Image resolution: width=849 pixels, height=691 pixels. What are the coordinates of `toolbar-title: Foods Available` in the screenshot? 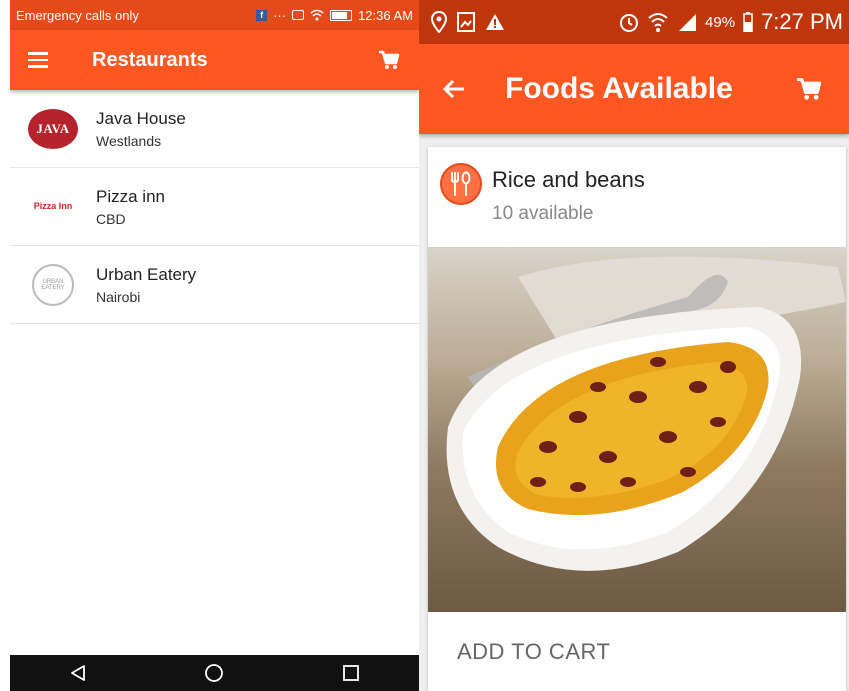 It's located at (619, 88).